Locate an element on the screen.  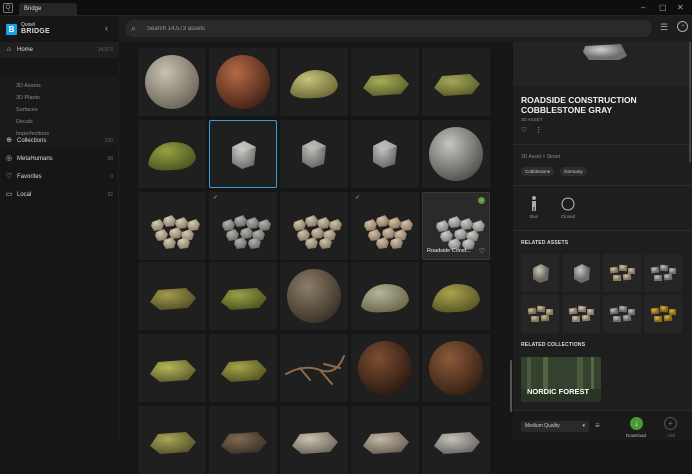
search-input is located at coordinates (387, 28).